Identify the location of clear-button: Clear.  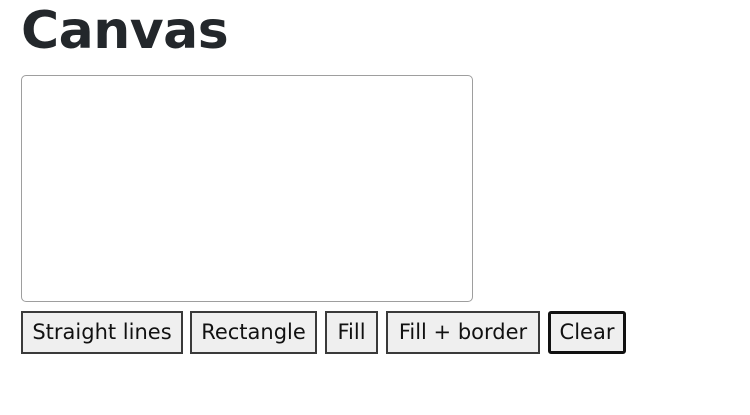
(587, 332).